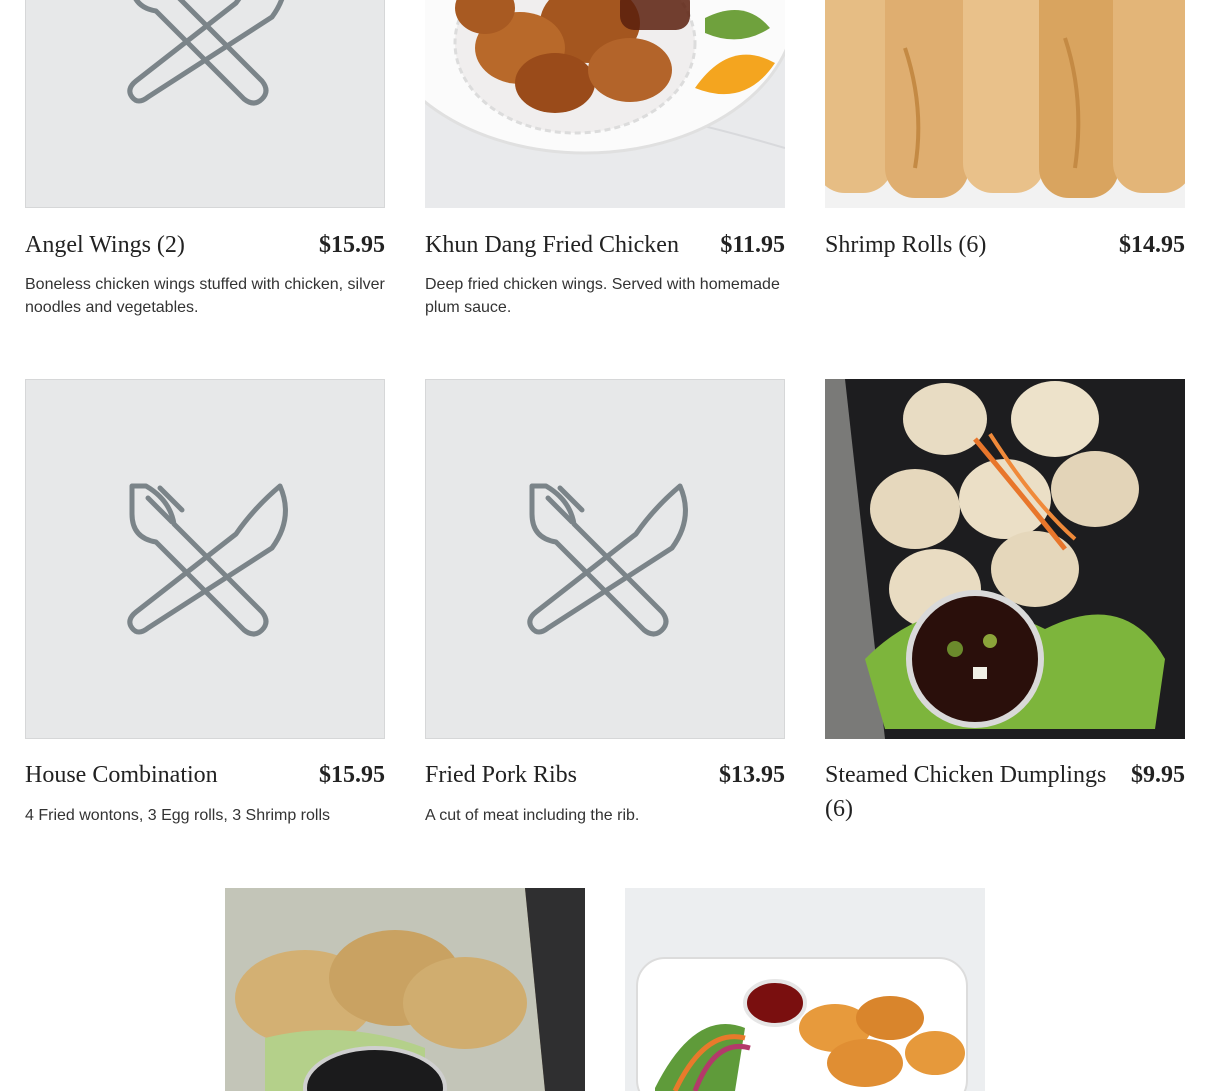 The height and width of the screenshot is (1091, 1230). What do you see at coordinates (970, 792) in the screenshot?
I see `menu-item-name: Steamed Chicken Dumplings (6)` at bounding box center [970, 792].